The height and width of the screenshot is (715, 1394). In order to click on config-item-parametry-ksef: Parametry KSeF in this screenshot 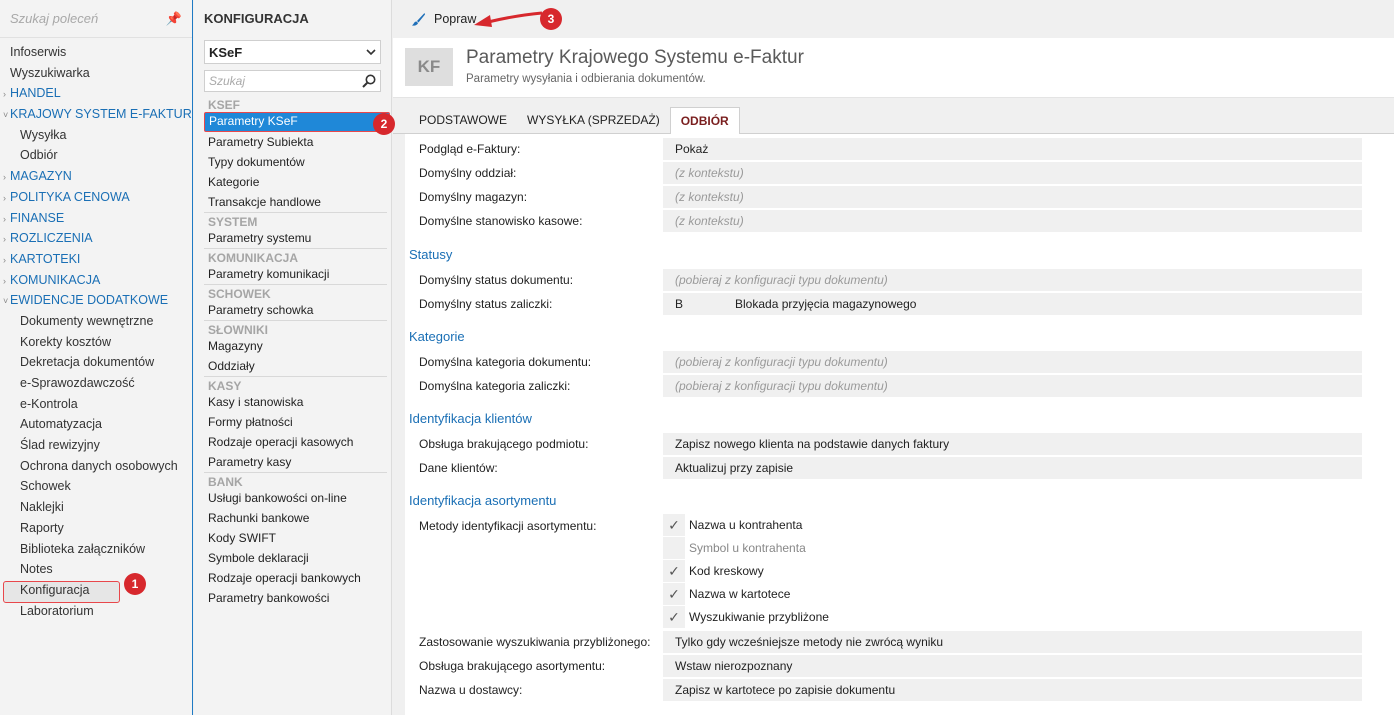, I will do `click(297, 122)`.